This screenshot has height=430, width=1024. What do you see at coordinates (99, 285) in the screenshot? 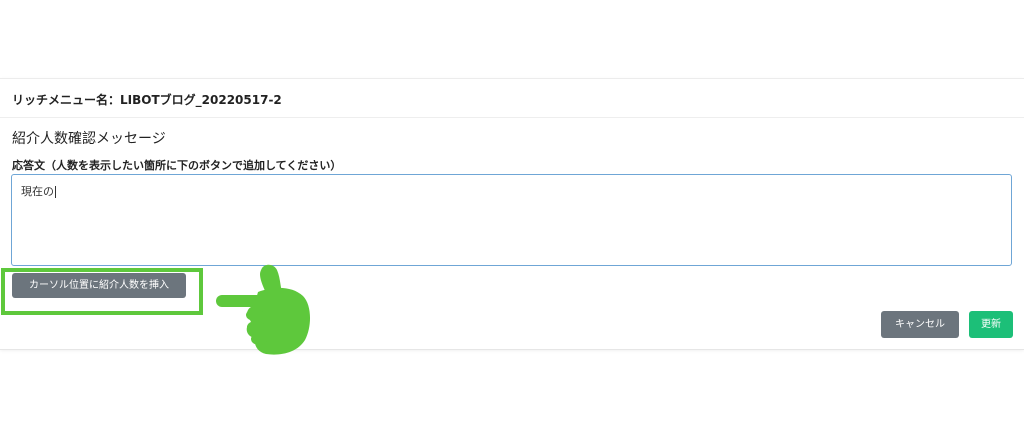
I see `insert-referral-count-button: カーソル位置に紹介人数を挿入` at bounding box center [99, 285].